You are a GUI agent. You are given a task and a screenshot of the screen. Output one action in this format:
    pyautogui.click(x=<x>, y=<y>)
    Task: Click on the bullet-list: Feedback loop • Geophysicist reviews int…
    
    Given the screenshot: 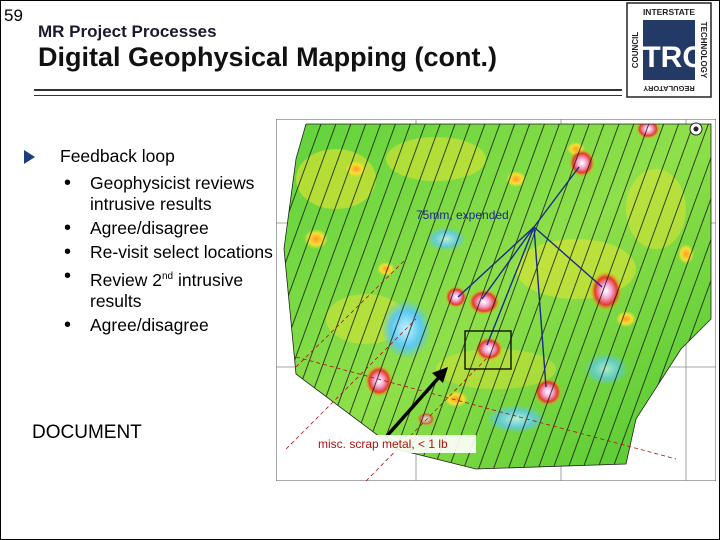 What is the action you would take?
    pyautogui.click(x=149, y=242)
    